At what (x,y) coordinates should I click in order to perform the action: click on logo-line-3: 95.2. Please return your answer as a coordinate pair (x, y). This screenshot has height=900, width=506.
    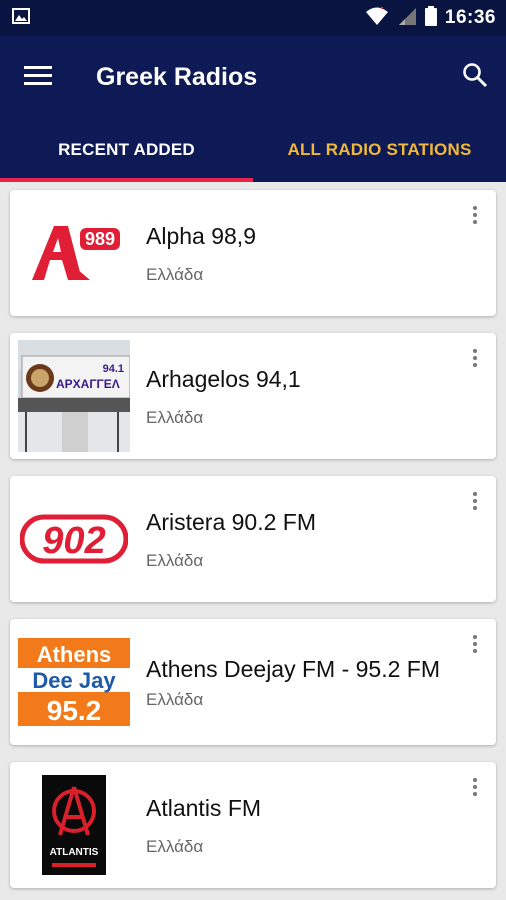
    Looking at the image, I should click on (74, 710).